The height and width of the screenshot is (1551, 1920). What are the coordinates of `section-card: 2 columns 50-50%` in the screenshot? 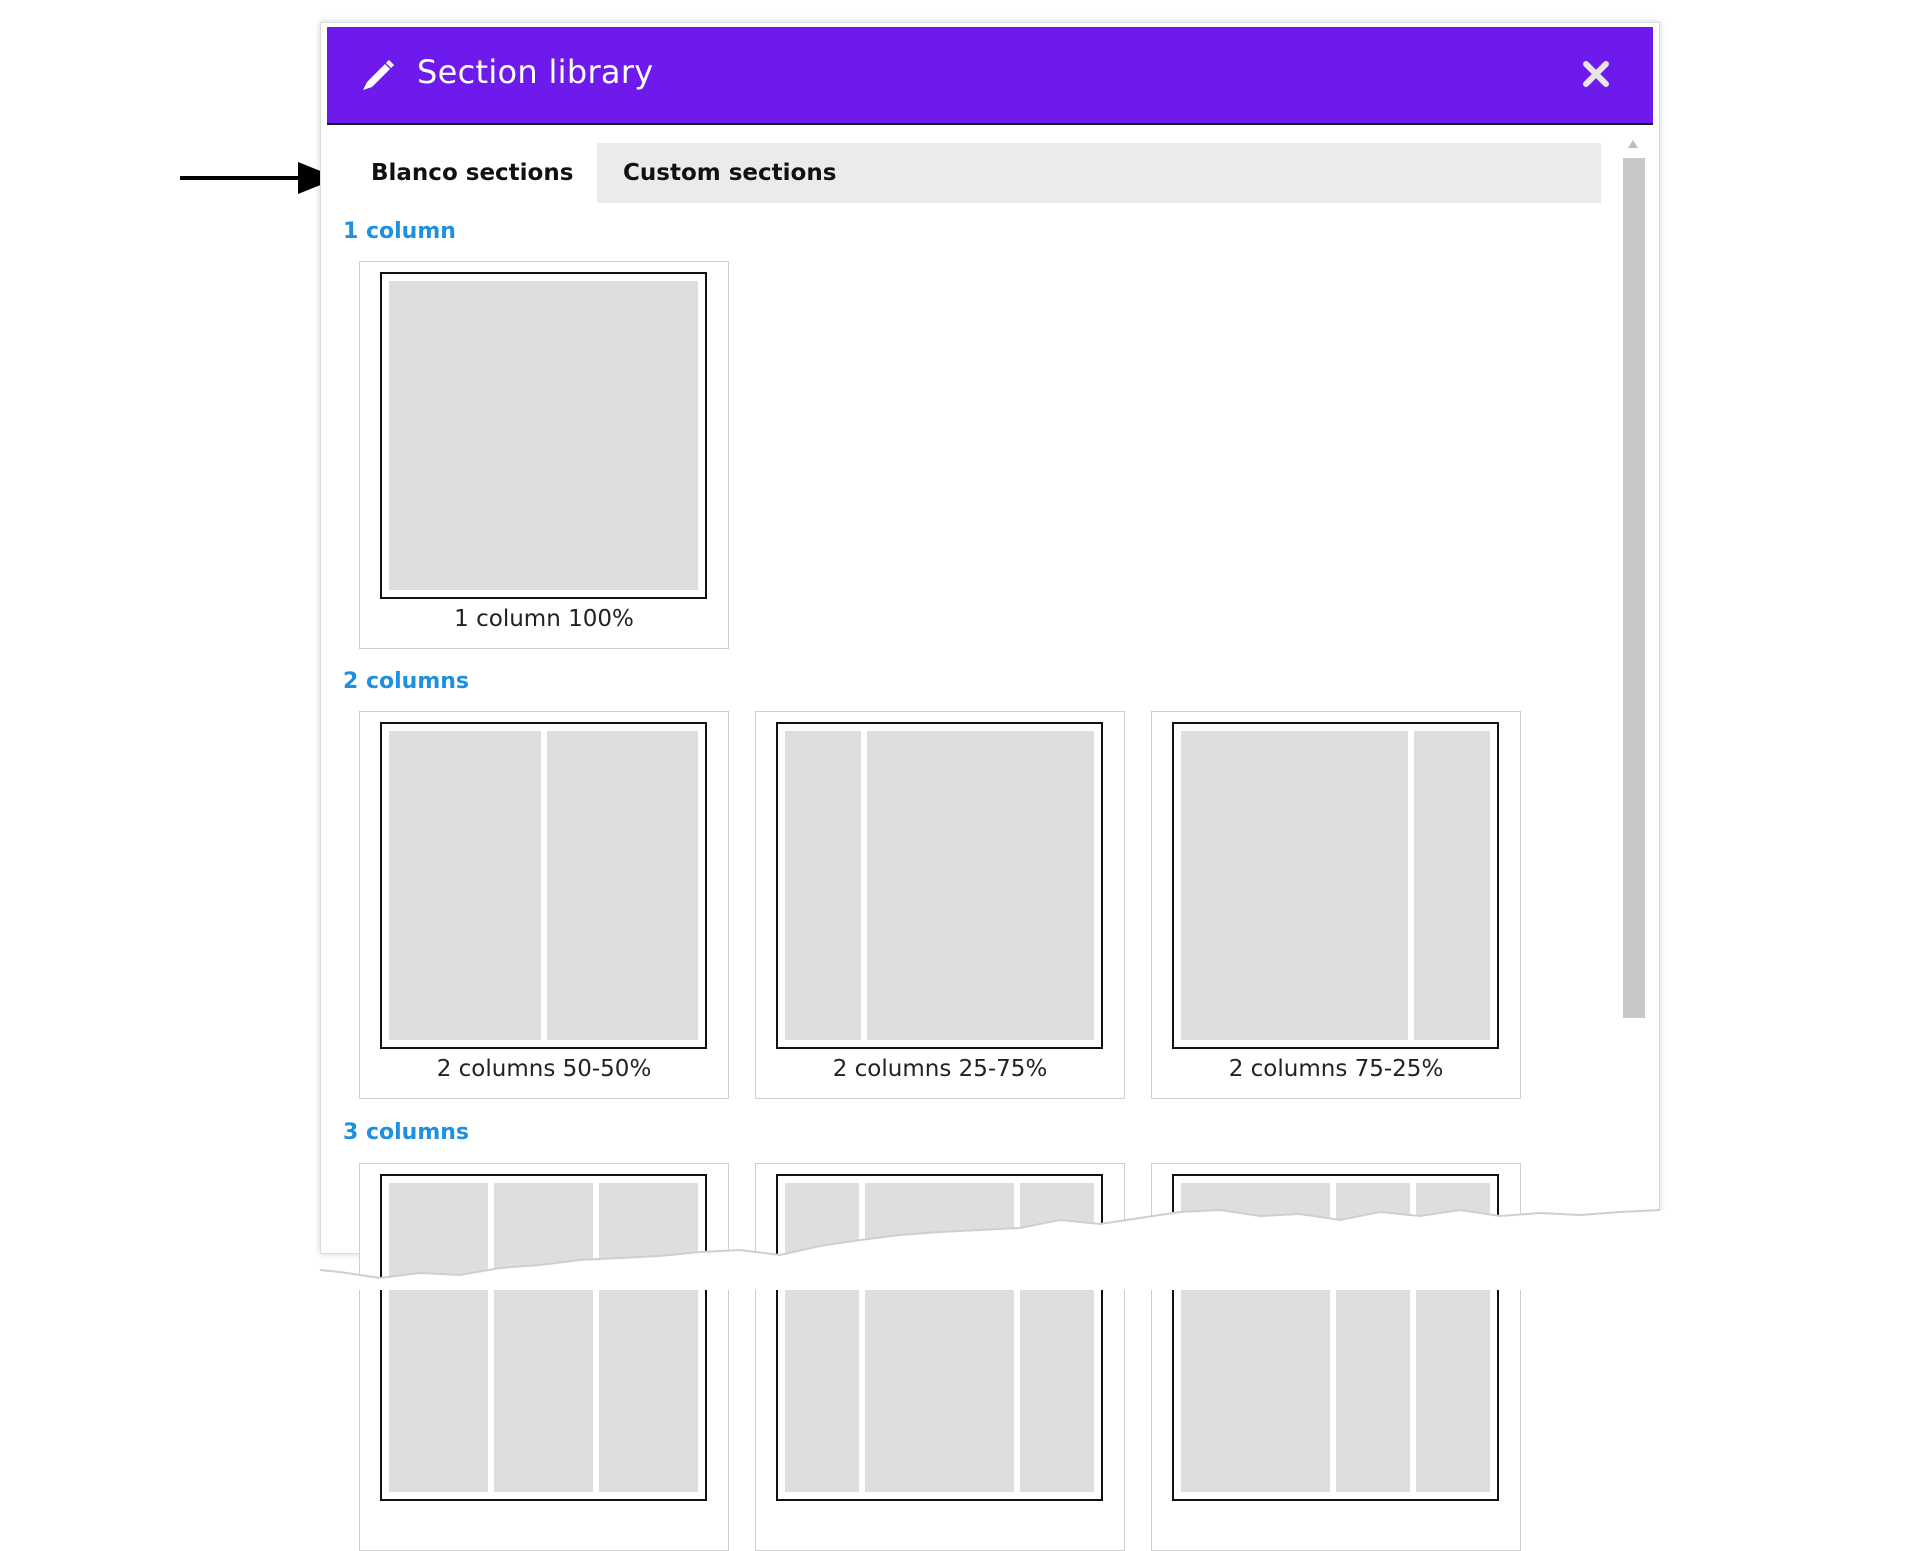 It's located at (544, 905).